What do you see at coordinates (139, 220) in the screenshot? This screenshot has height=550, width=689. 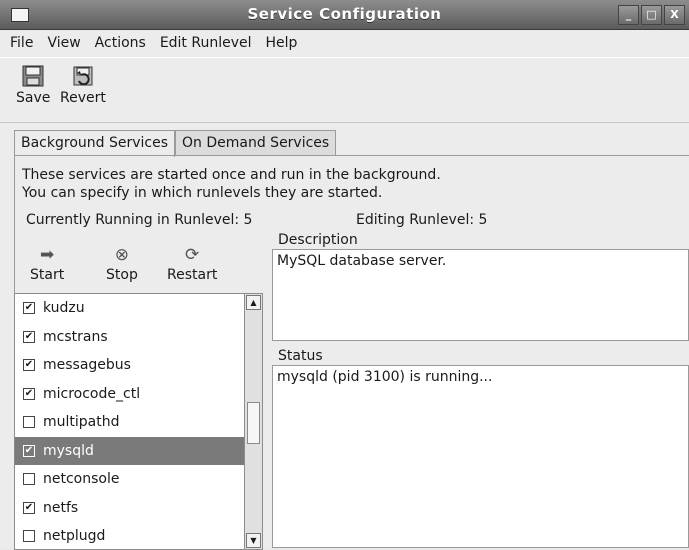 I see `current-runlevel: Currently Running in Runlevel: 5` at bounding box center [139, 220].